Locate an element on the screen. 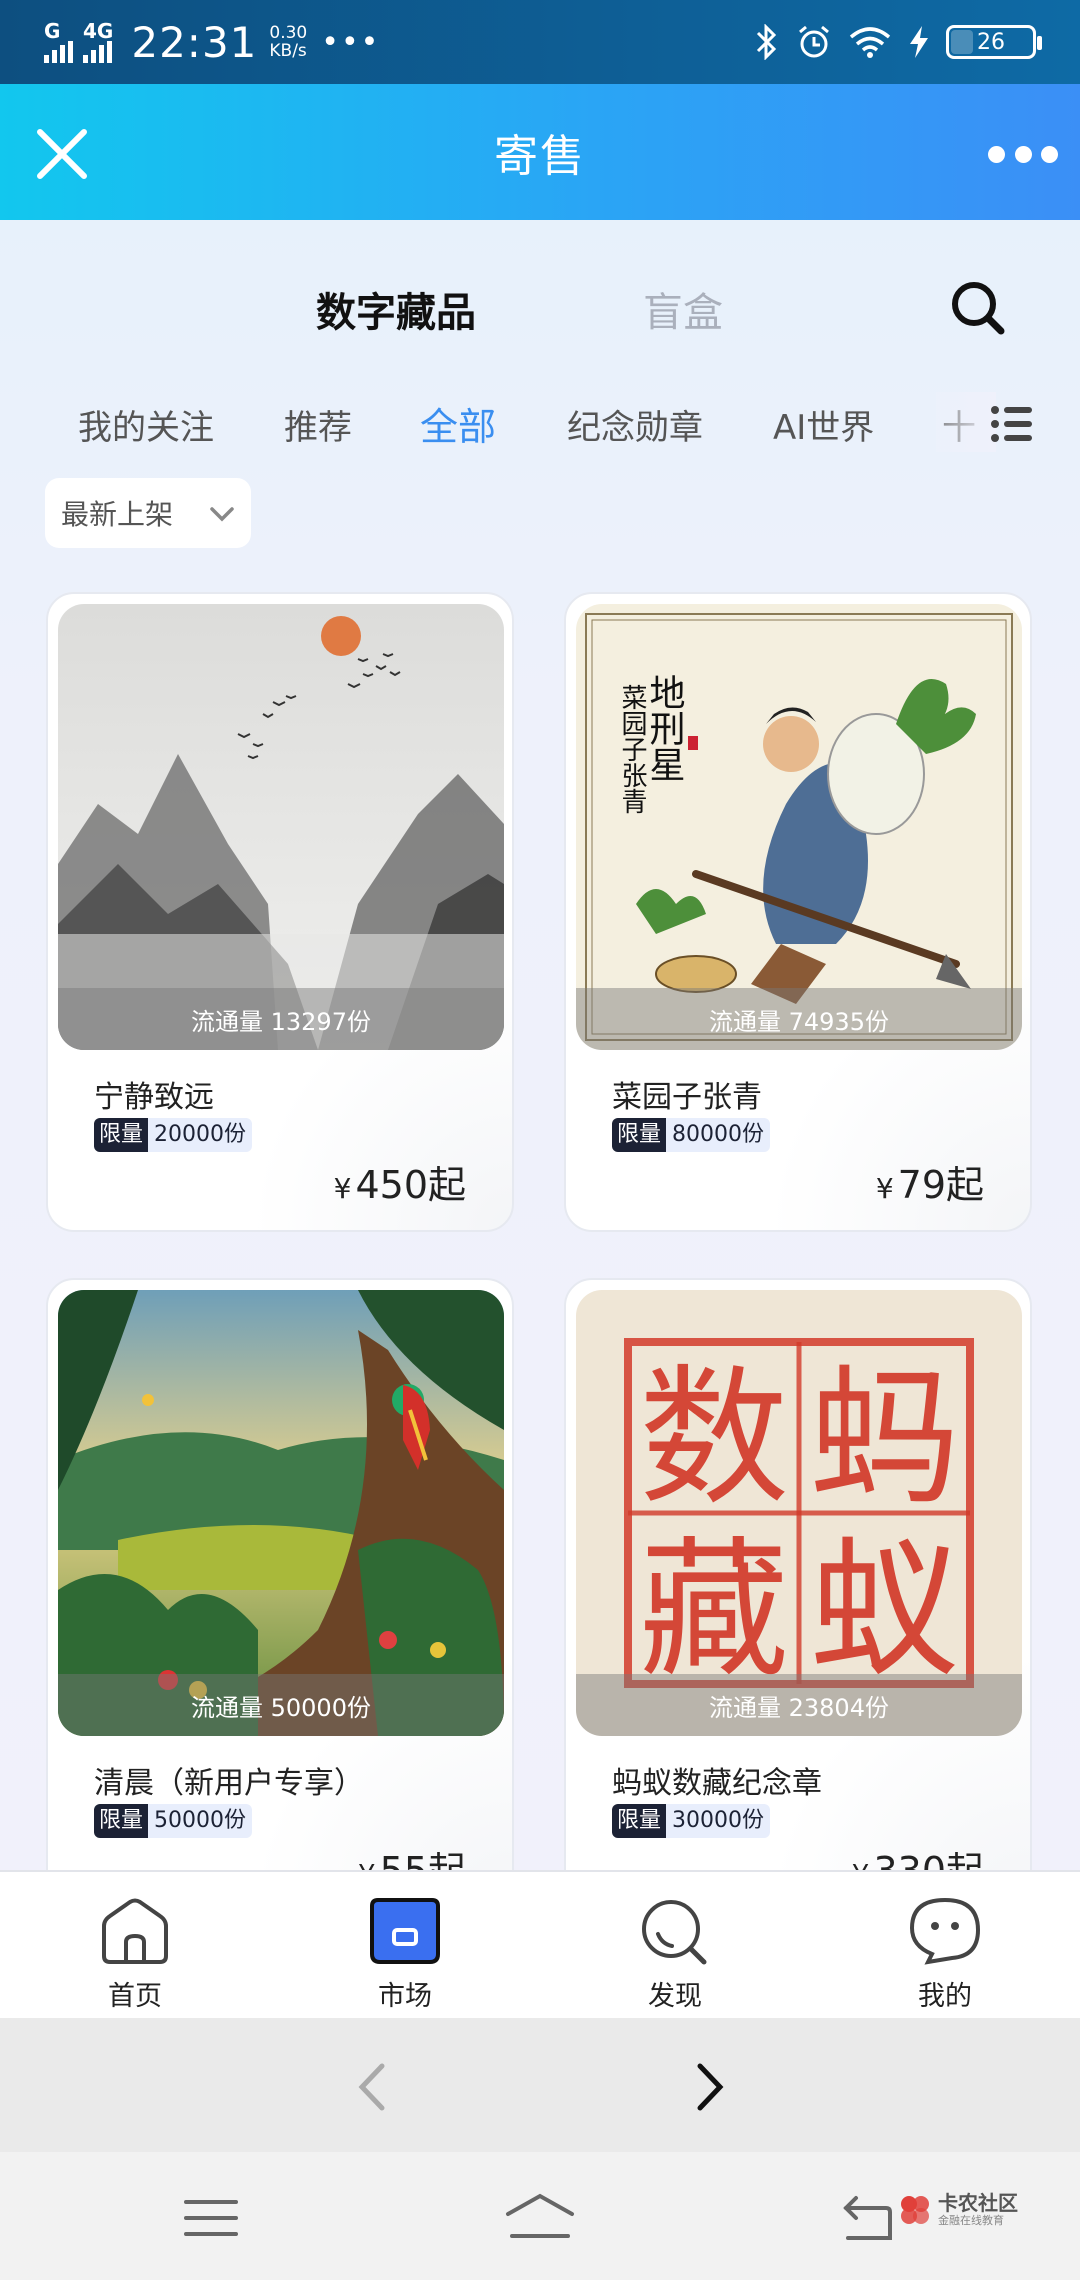  product-price: ¥79起 is located at coordinates (930, 1181).